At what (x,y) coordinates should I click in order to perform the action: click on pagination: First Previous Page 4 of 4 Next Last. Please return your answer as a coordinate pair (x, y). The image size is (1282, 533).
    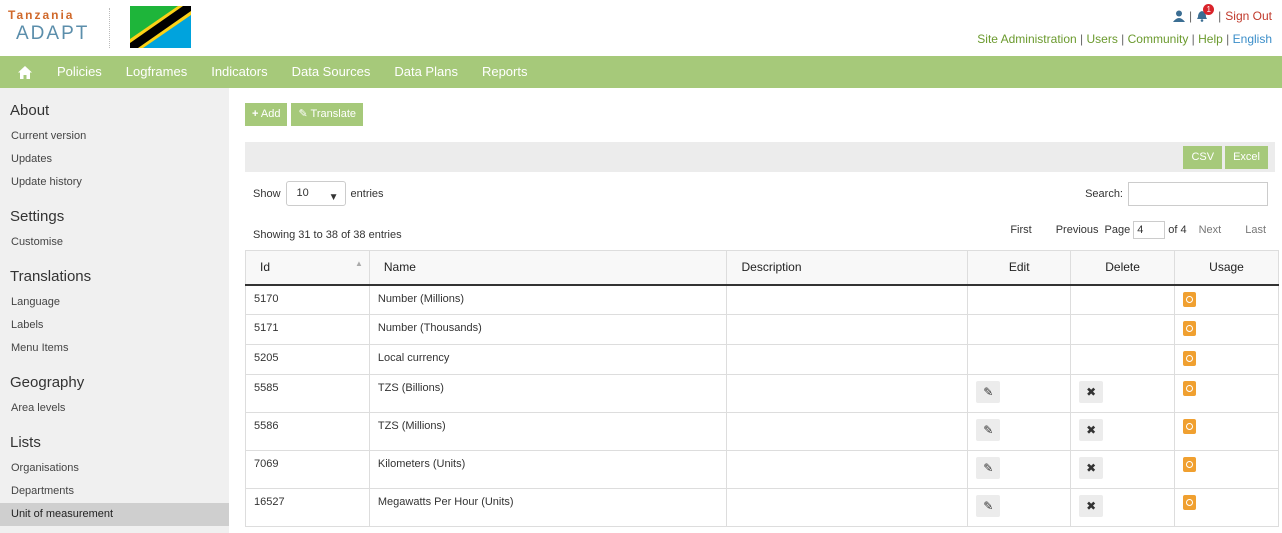
    Looking at the image, I should click on (1132, 230).